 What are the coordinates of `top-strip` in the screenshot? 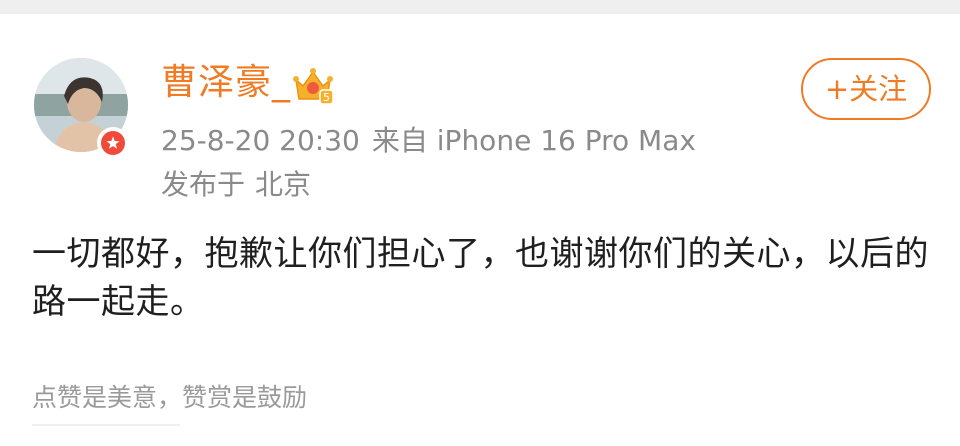 It's located at (480, 7).